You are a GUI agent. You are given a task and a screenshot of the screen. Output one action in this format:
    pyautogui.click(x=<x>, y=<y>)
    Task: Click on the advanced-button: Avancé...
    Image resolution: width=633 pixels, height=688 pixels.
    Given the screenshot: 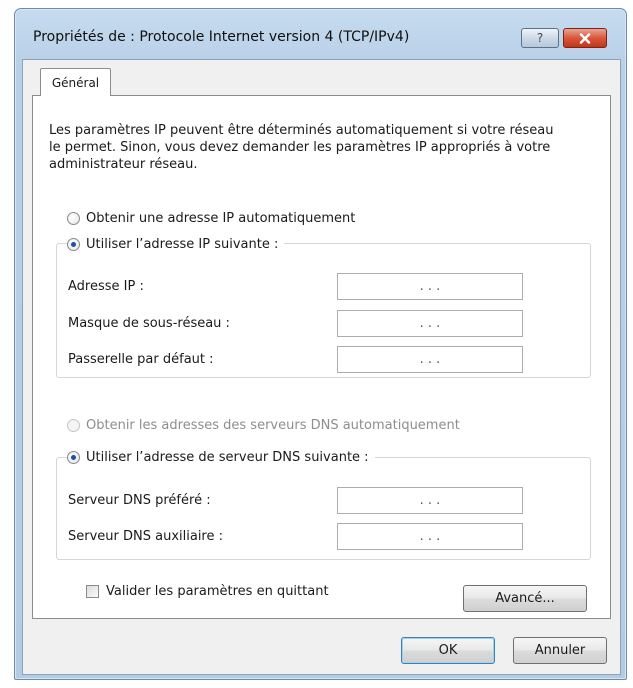 What is the action you would take?
    pyautogui.click(x=525, y=598)
    